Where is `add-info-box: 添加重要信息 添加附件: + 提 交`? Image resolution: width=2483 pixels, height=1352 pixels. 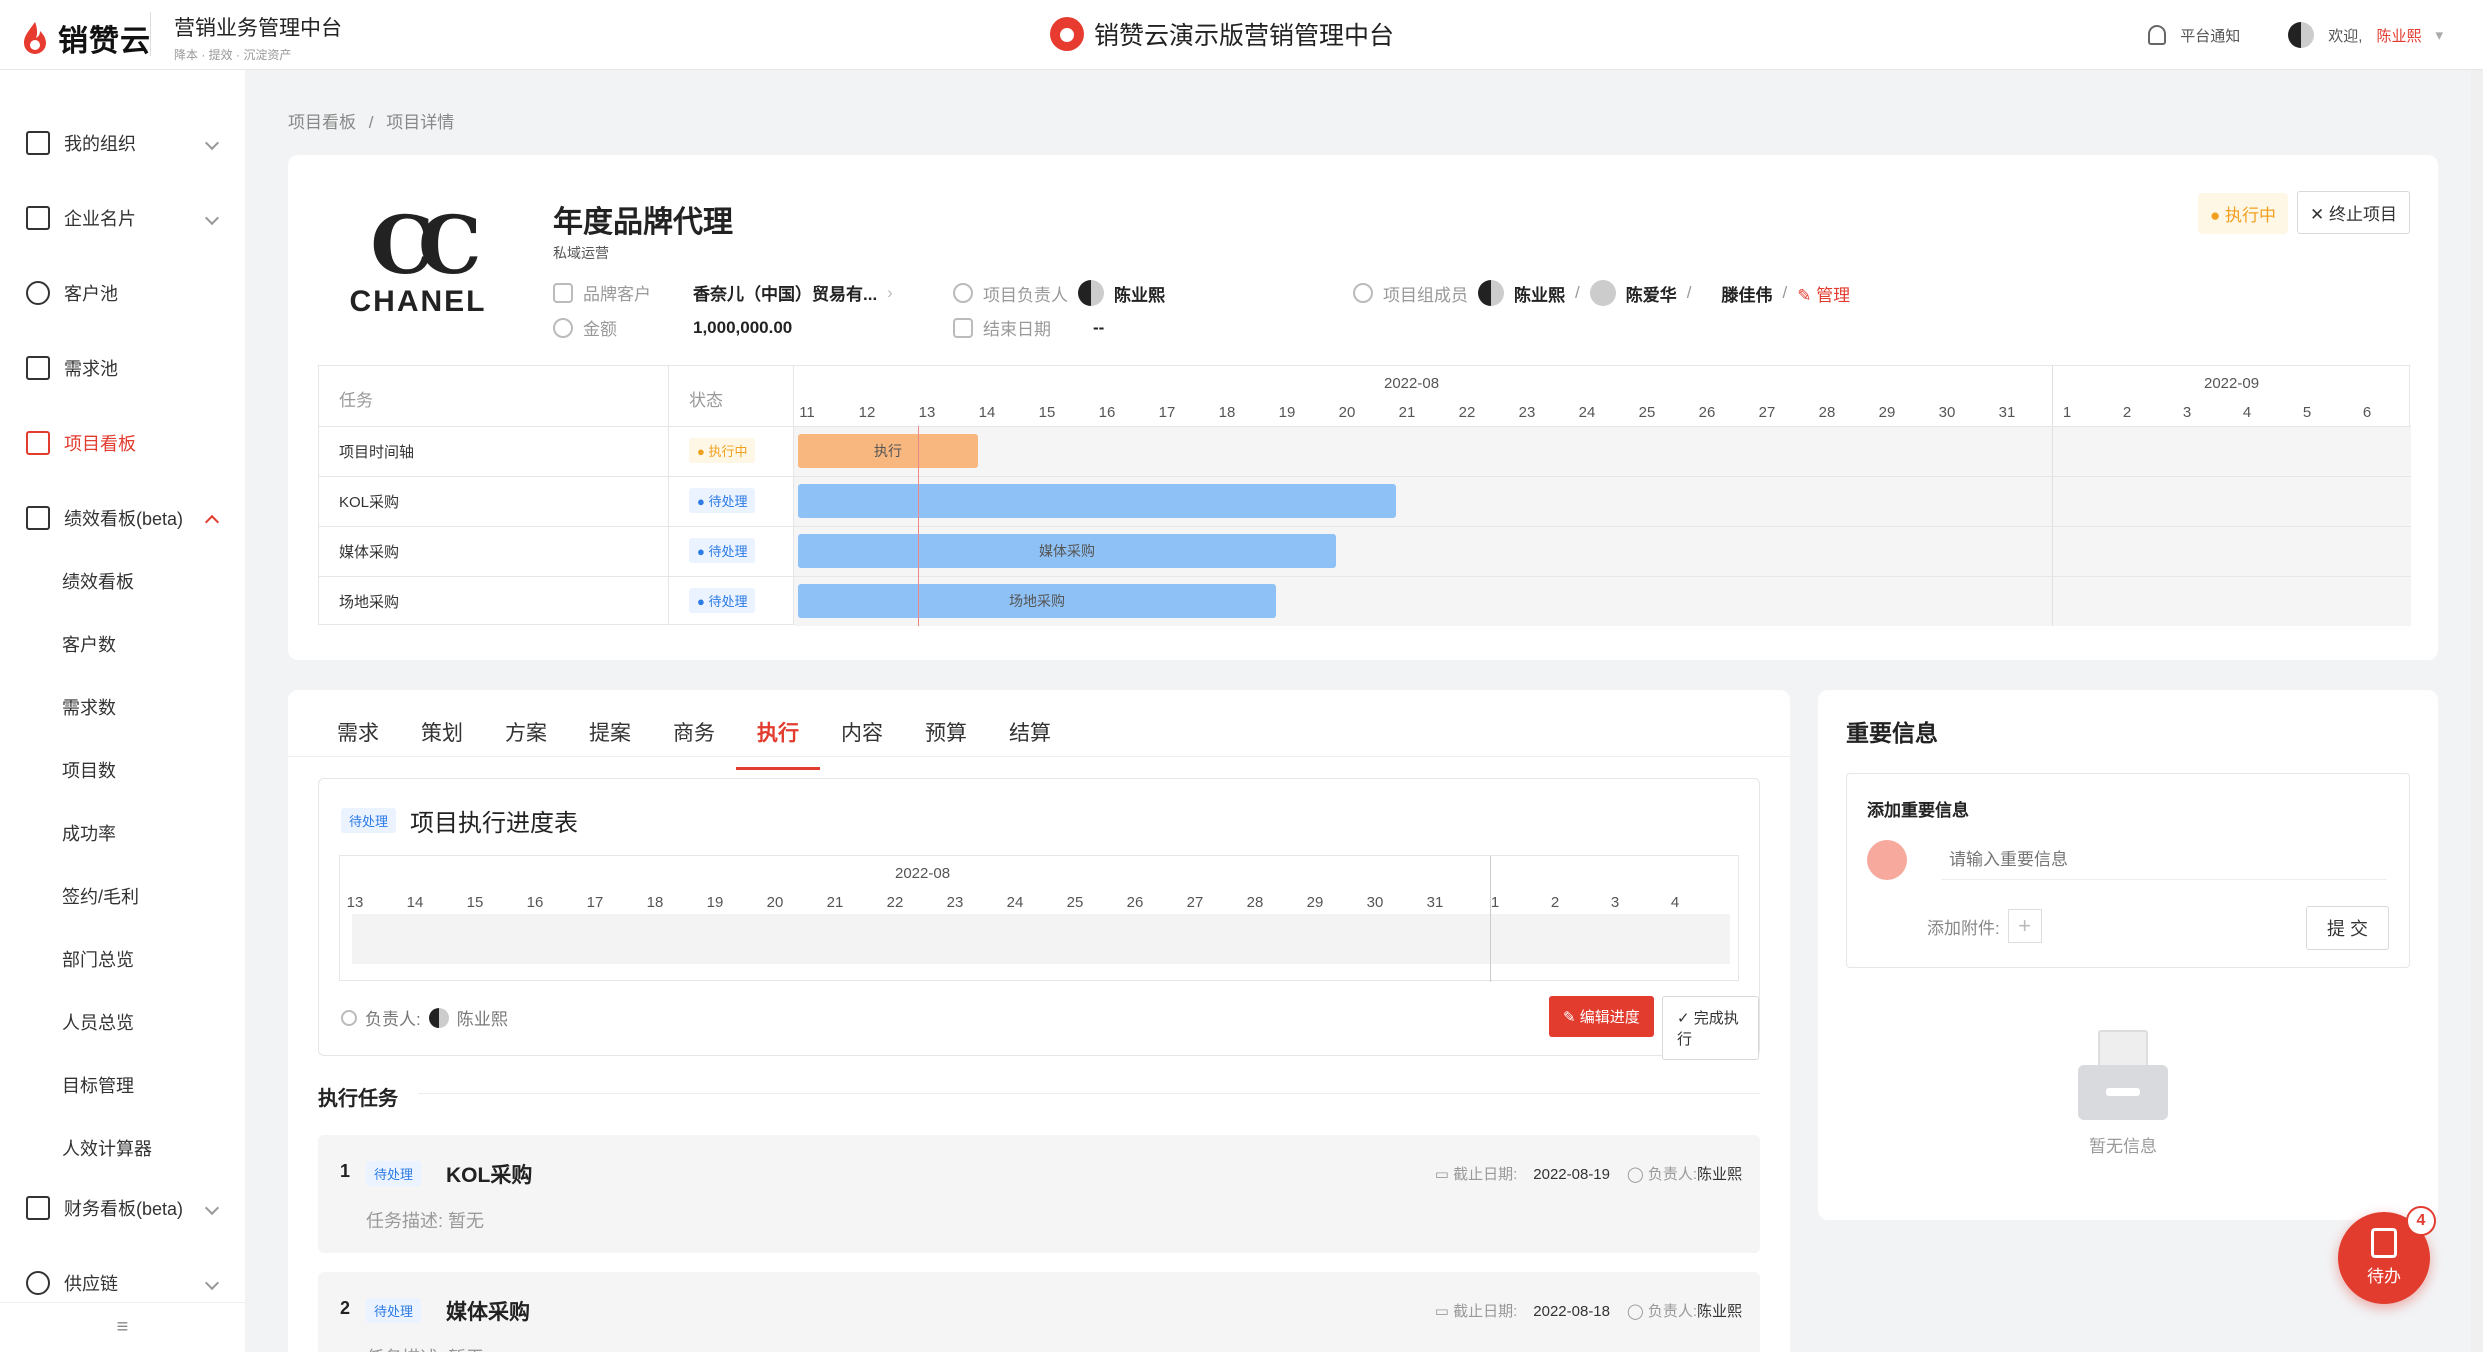 add-info-box: 添加重要信息 添加附件: + 提 交 is located at coordinates (2128, 870).